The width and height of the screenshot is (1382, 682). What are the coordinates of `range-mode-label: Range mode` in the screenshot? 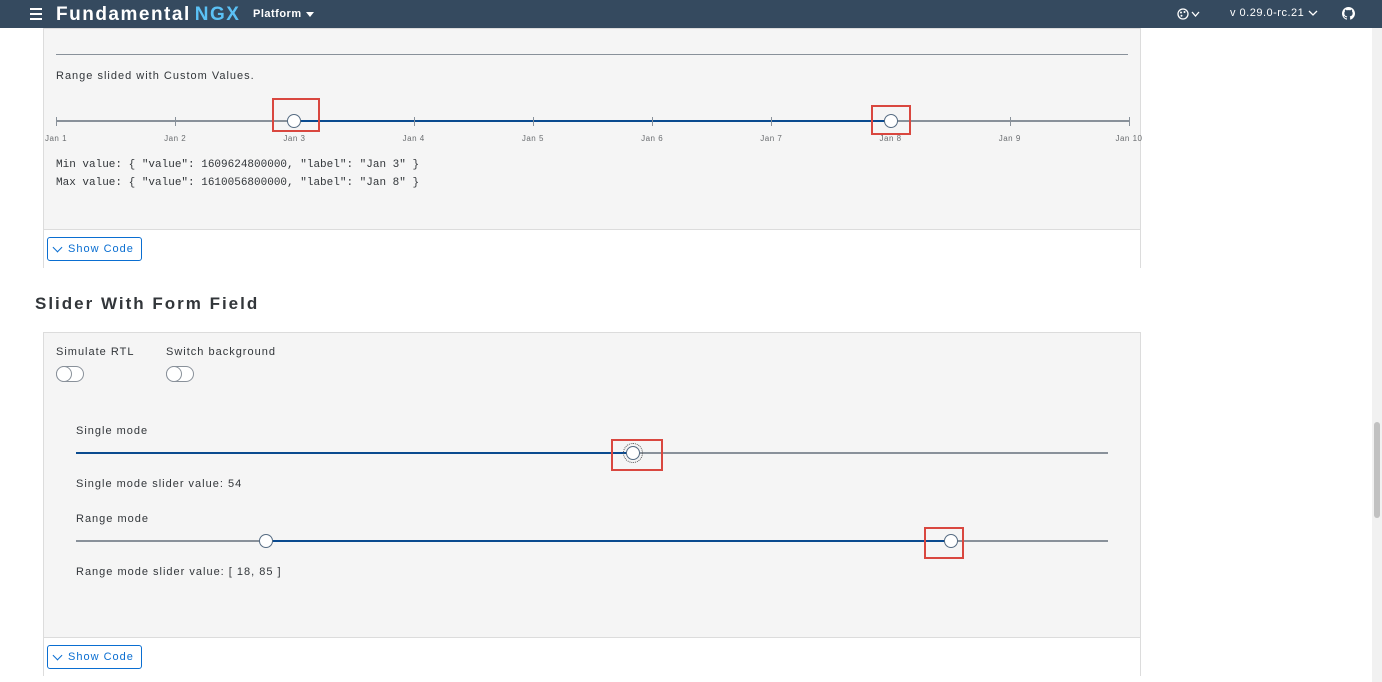 It's located at (112, 519).